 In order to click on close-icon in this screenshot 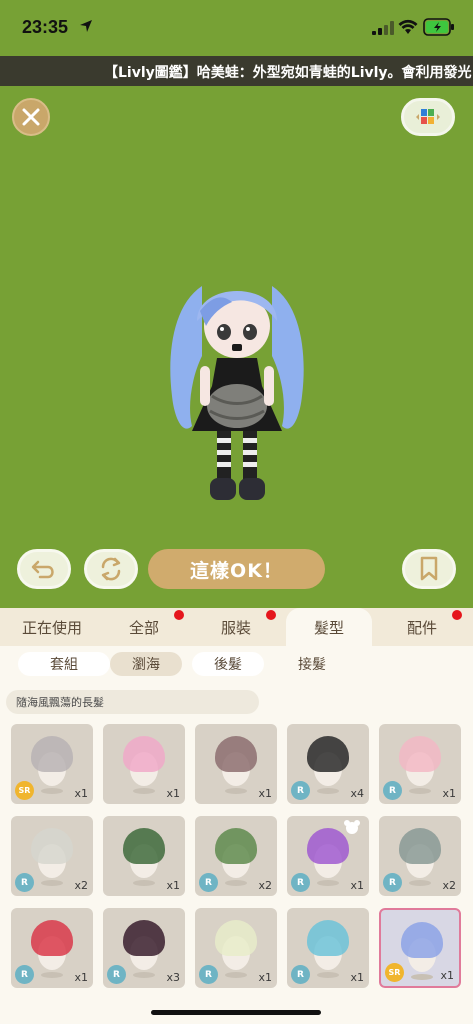, I will do `click(31, 117)`.